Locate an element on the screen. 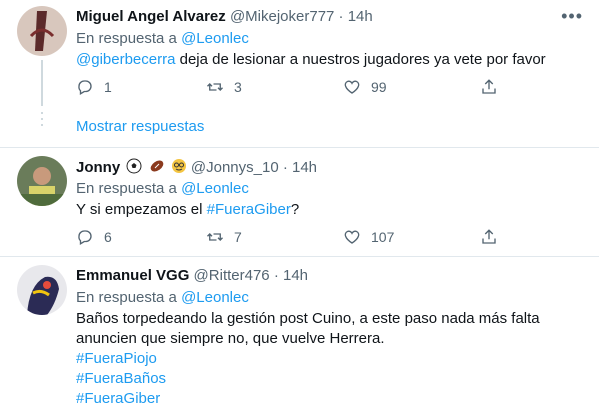 The width and height of the screenshot is (599, 416). like-button: 107 is located at coordinates (368, 237).